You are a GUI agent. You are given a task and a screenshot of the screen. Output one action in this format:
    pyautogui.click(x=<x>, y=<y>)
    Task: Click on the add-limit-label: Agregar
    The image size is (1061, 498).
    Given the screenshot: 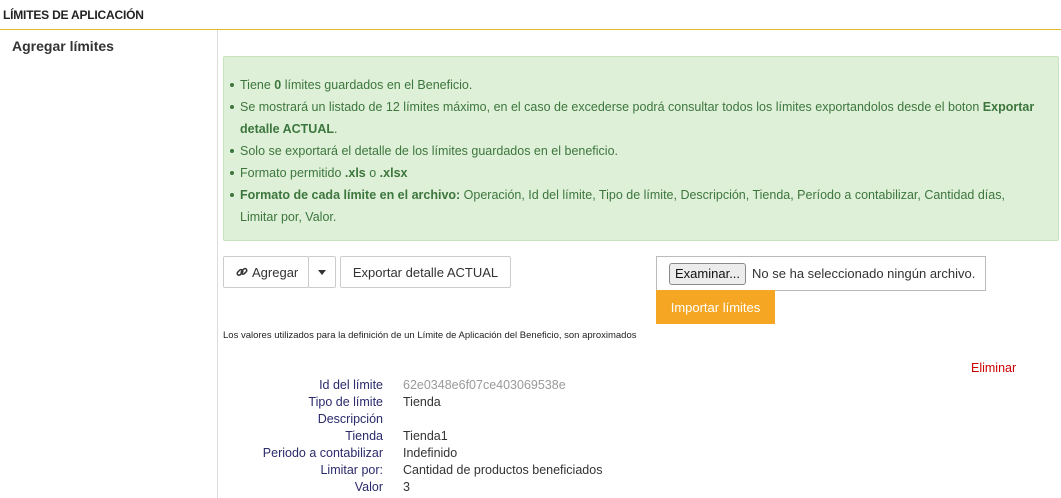 What is the action you would take?
    pyautogui.click(x=275, y=272)
    